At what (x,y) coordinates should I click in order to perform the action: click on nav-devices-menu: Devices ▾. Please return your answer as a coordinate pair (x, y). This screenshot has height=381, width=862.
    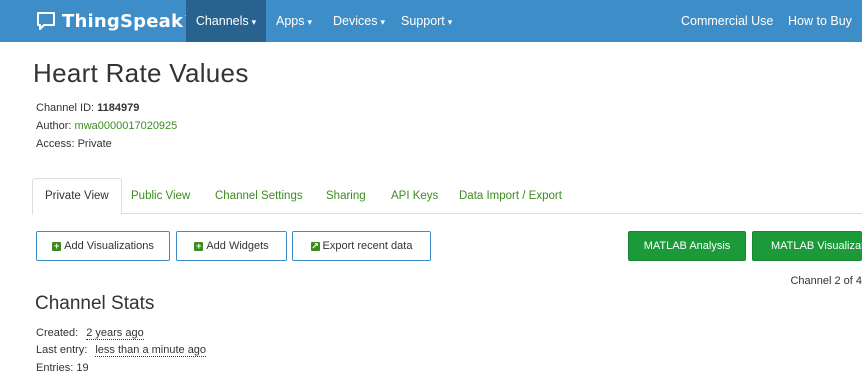
    Looking at the image, I should click on (359, 21).